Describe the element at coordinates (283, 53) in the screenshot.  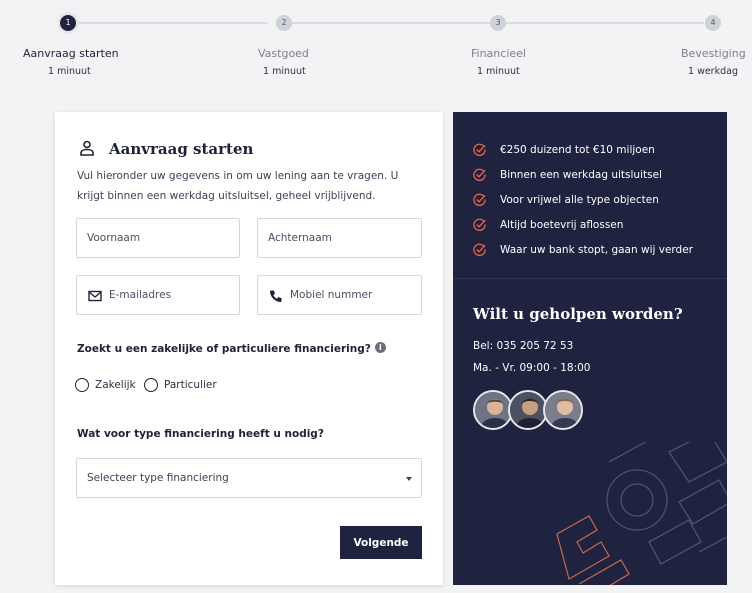
I see `step-2-title: Vastgoed` at that location.